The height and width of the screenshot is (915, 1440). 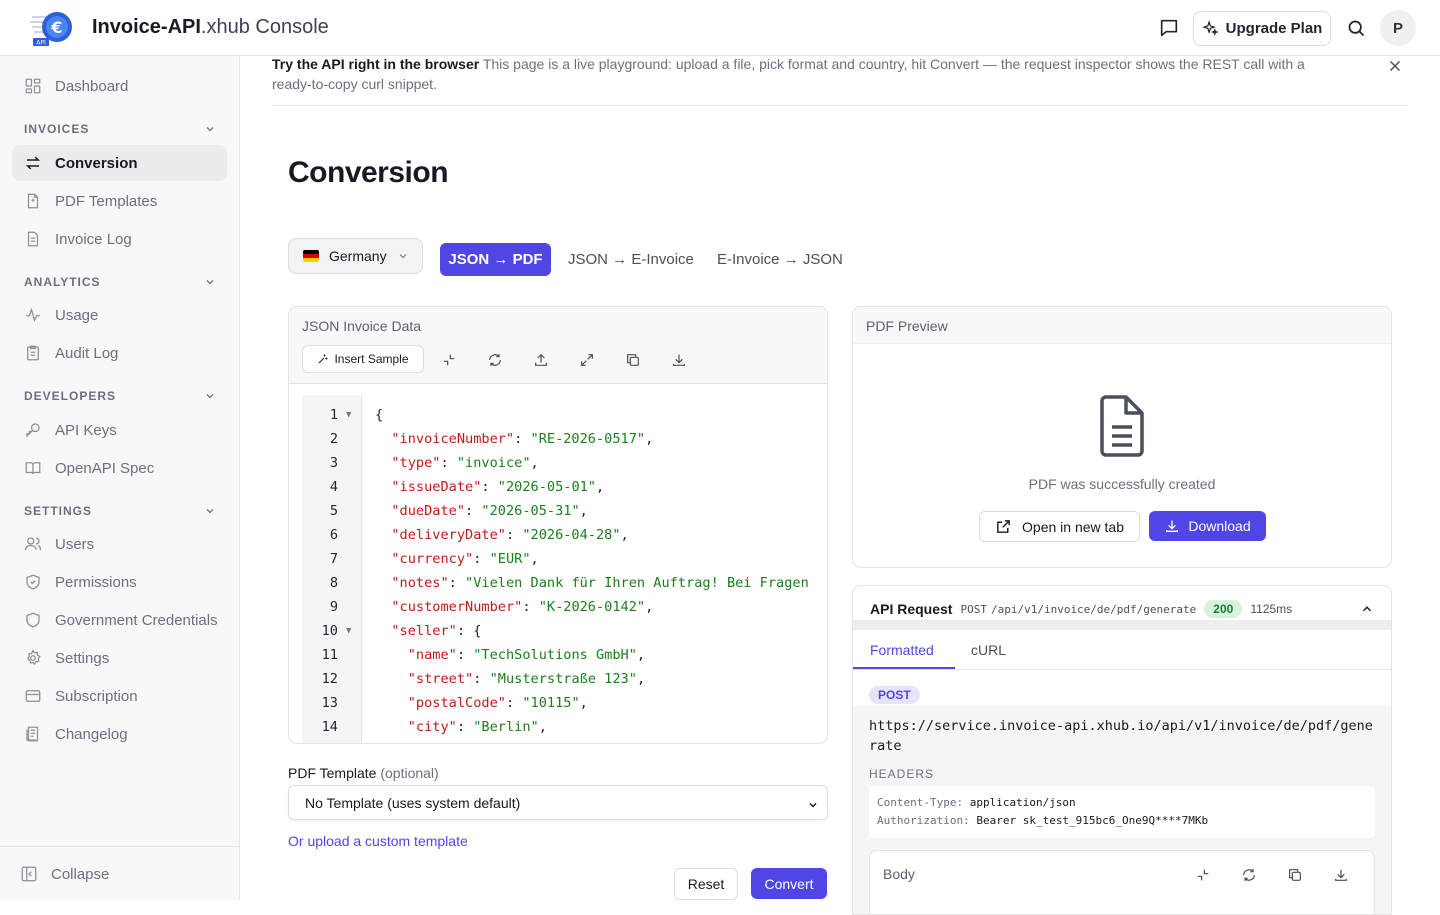 I want to click on banner-title: Try the API right in the browser, so click(x=376, y=64).